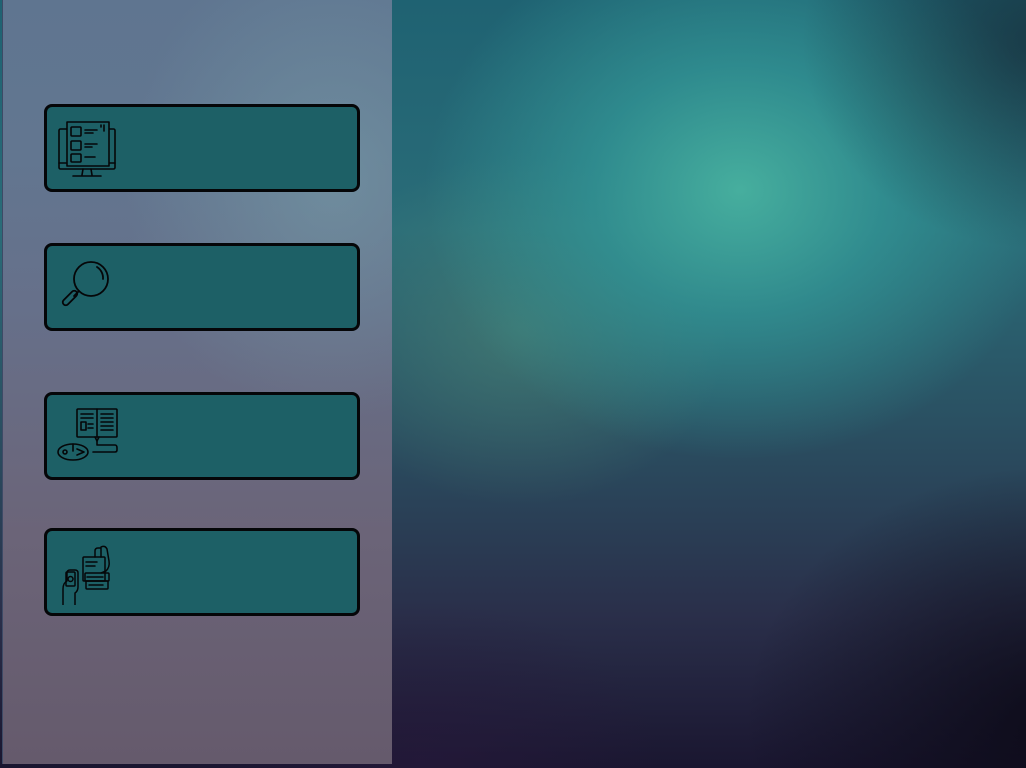 Image resolution: width=1026 pixels, height=768 pixels. I want to click on menu-card-computer-forms, so click(202, 148).